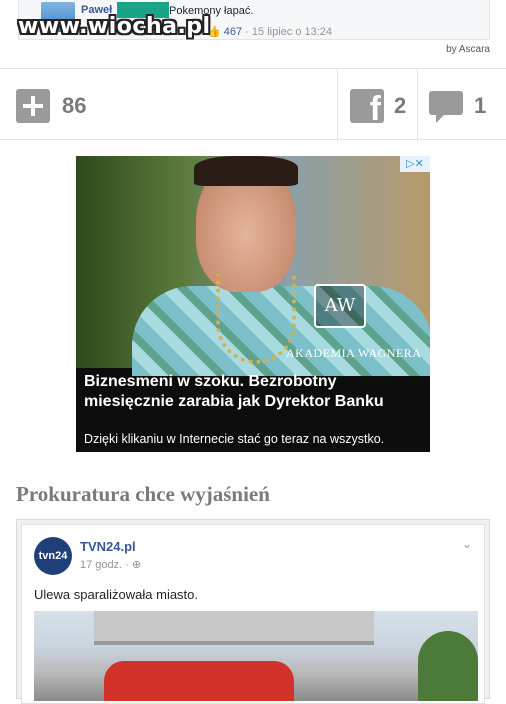  What do you see at coordinates (256, 656) in the screenshot?
I see `post-image` at bounding box center [256, 656].